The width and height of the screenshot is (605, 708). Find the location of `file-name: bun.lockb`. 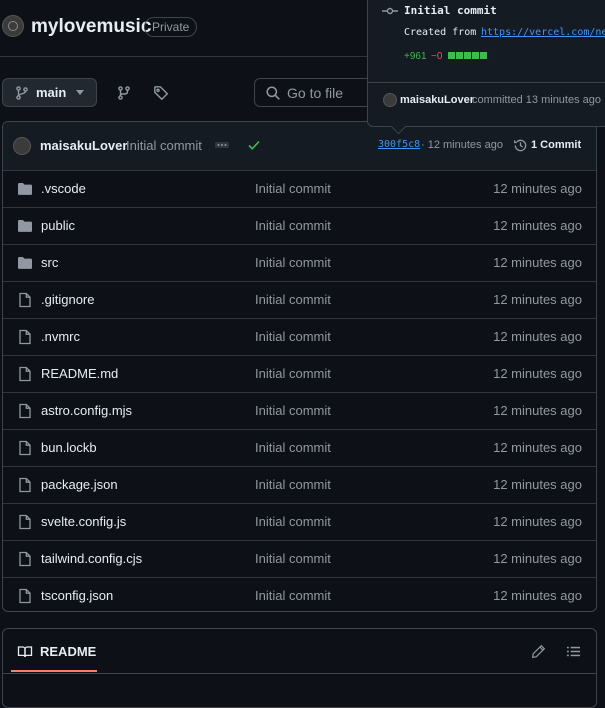

file-name: bun.lockb is located at coordinates (69, 447).